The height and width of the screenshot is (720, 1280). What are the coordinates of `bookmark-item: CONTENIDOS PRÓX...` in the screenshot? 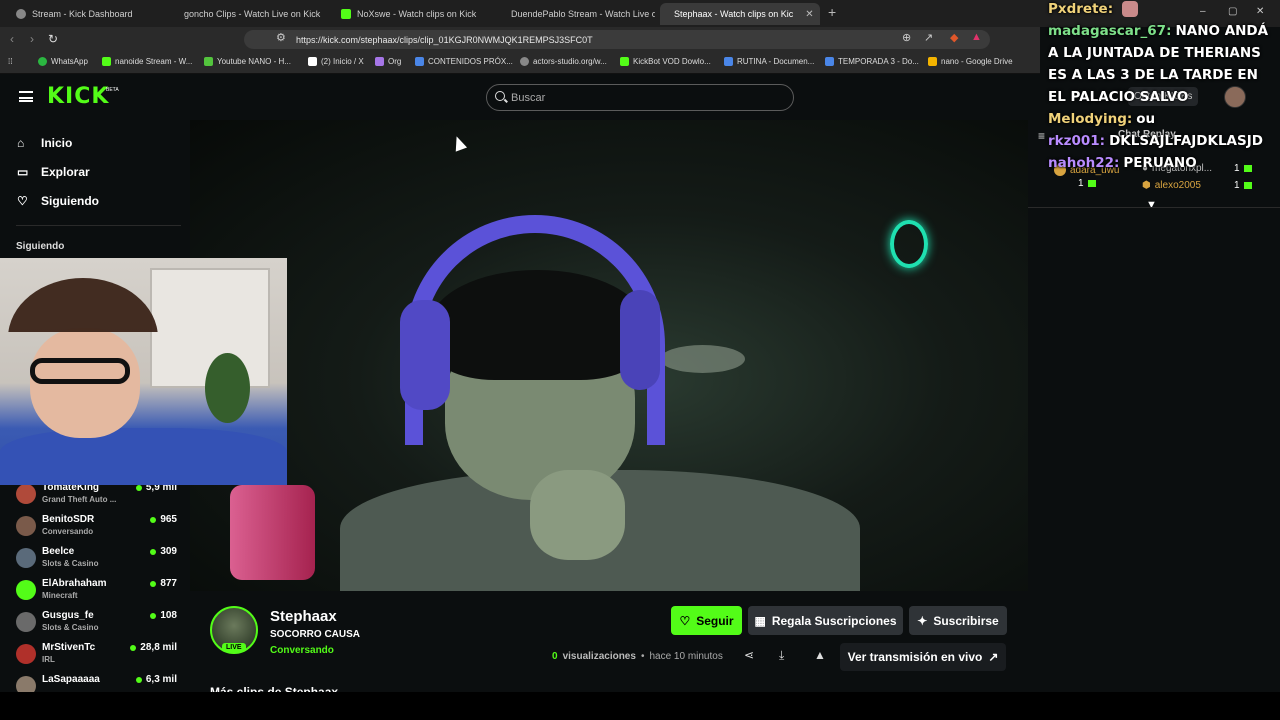 It's located at (464, 61).